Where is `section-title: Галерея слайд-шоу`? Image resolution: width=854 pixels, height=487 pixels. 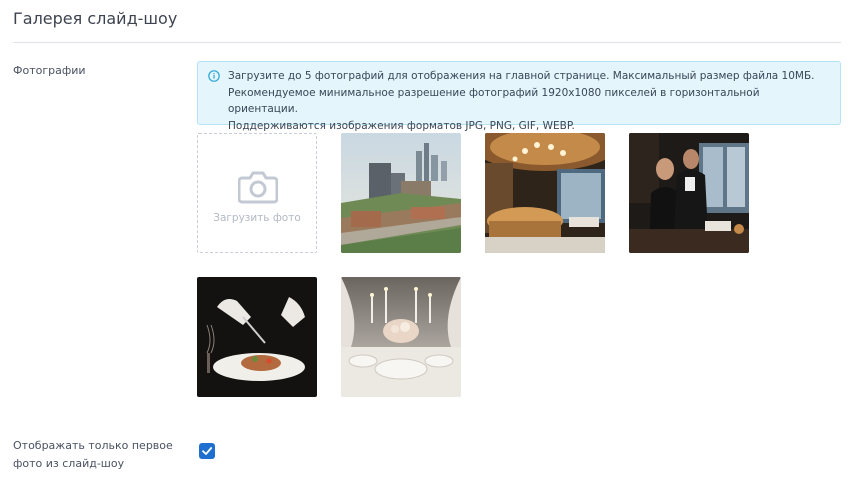 section-title: Галерея слайд-шоу is located at coordinates (95, 18).